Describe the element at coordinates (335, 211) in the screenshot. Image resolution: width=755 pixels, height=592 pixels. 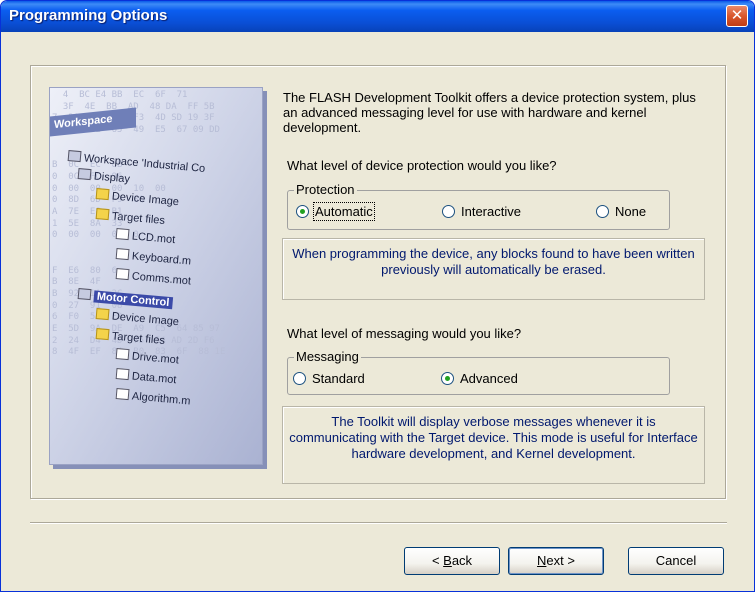
I see `radio-automatic: Automatic` at that location.